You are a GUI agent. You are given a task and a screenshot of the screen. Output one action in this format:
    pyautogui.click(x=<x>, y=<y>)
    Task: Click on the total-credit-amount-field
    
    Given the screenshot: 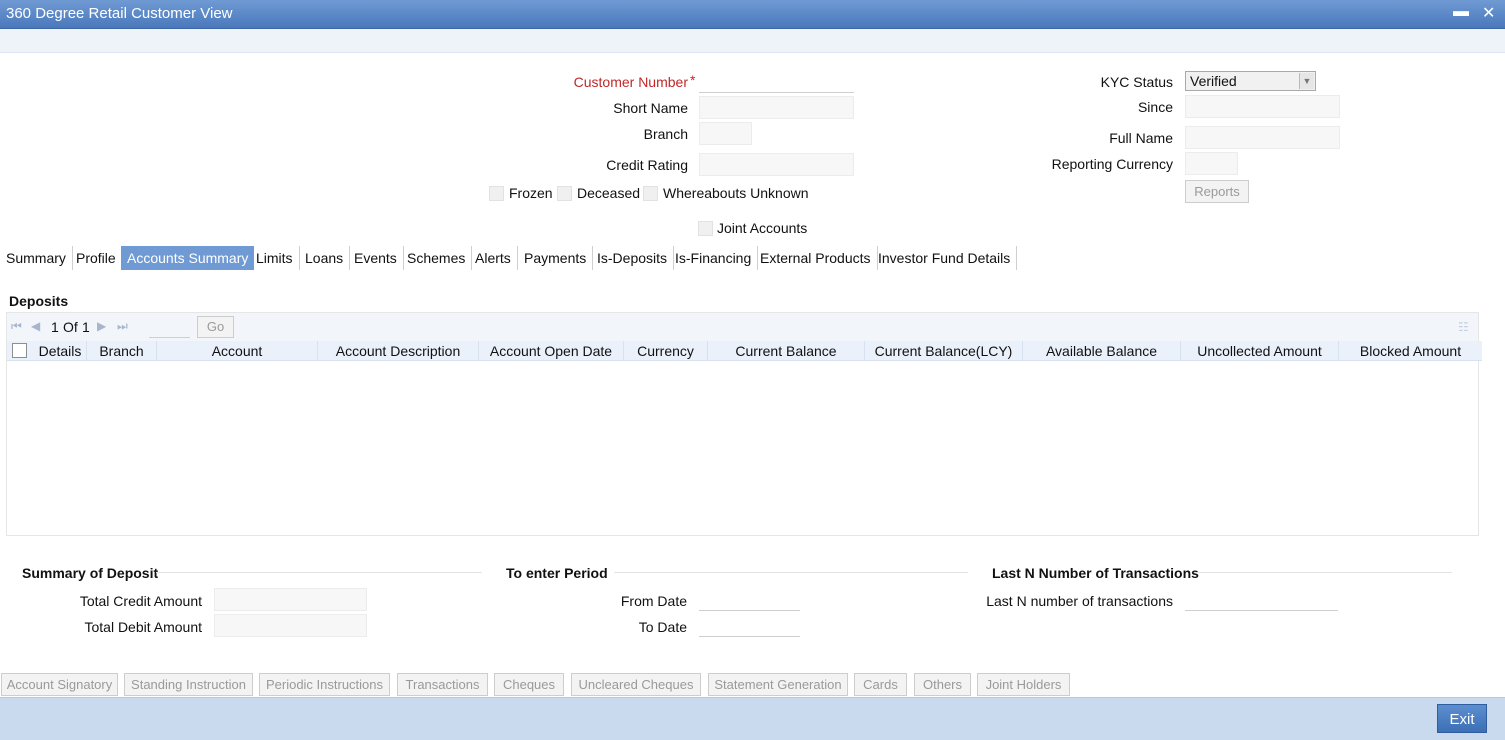 What is the action you would take?
    pyautogui.click(x=290, y=599)
    